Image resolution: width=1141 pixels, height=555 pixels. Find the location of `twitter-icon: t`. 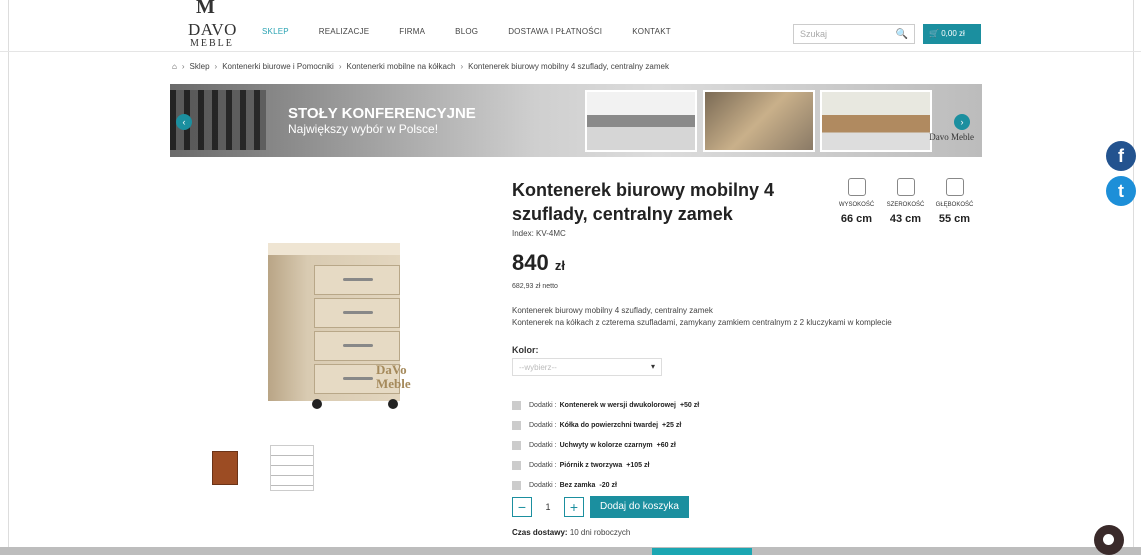

twitter-icon: t is located at coordinates (1121, 191).